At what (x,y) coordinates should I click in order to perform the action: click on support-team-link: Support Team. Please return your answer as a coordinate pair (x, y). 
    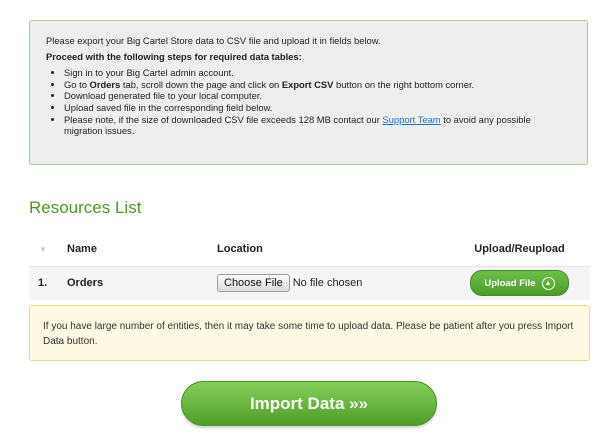
    Looking at the image, I should click on (411, 119).